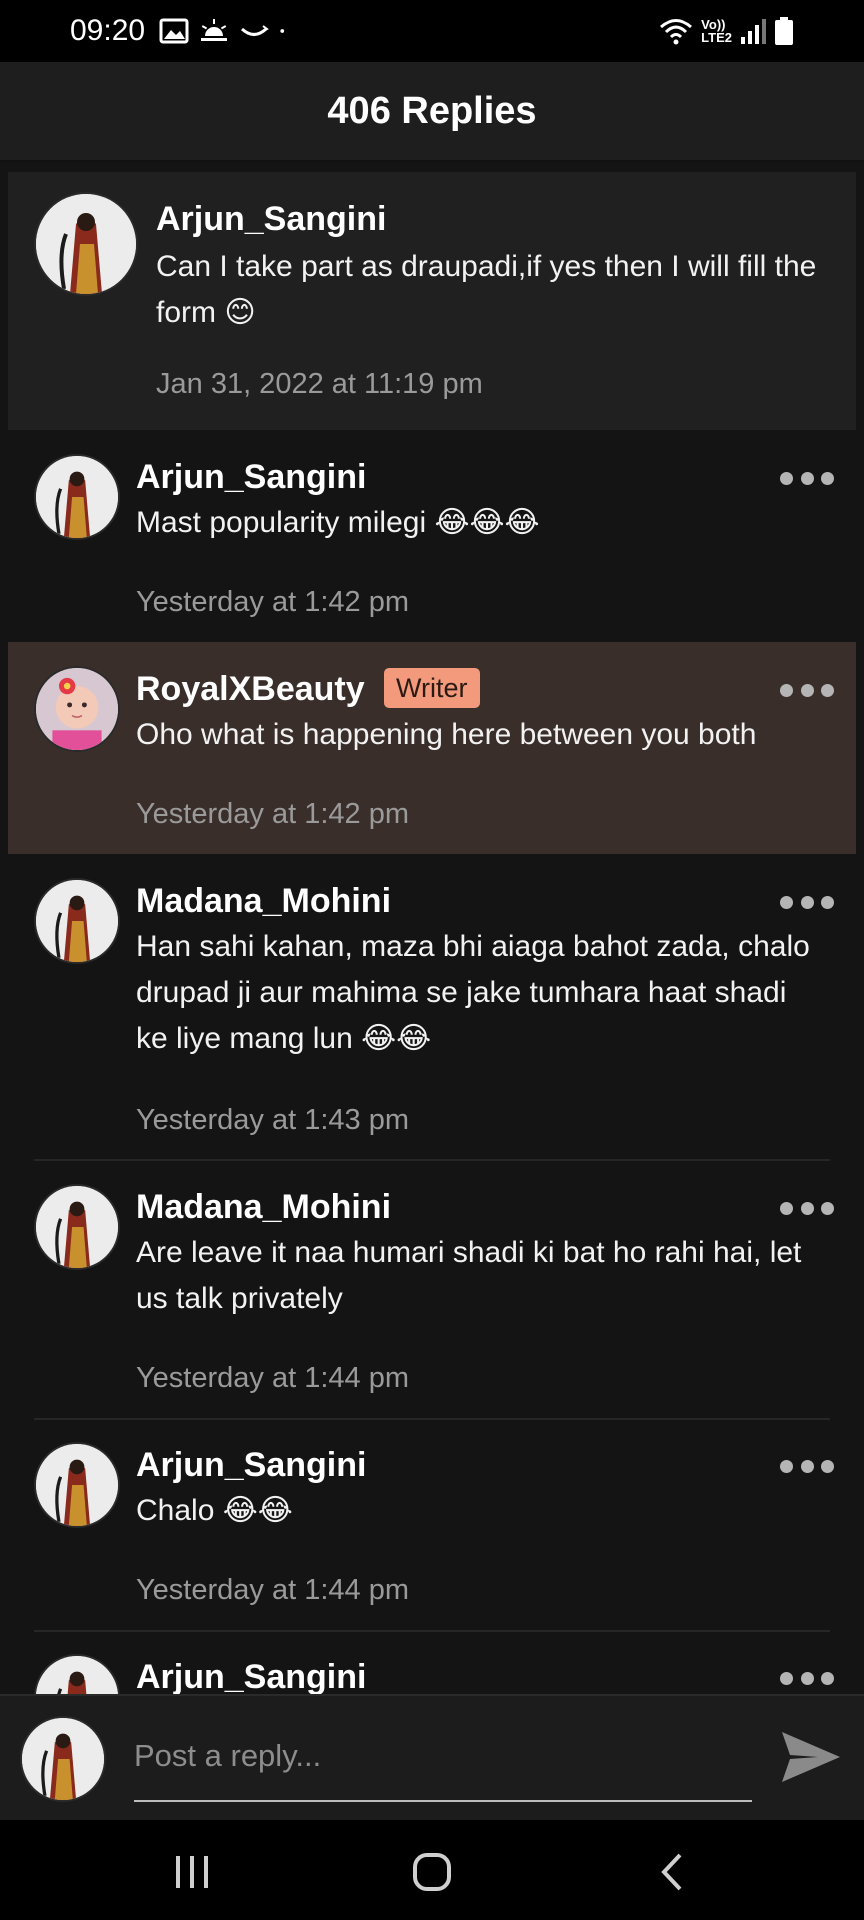 This screenshot has height=1920, width=864. I want to click on status-system-icons: Vo)) LTE2, so click(726, 31).